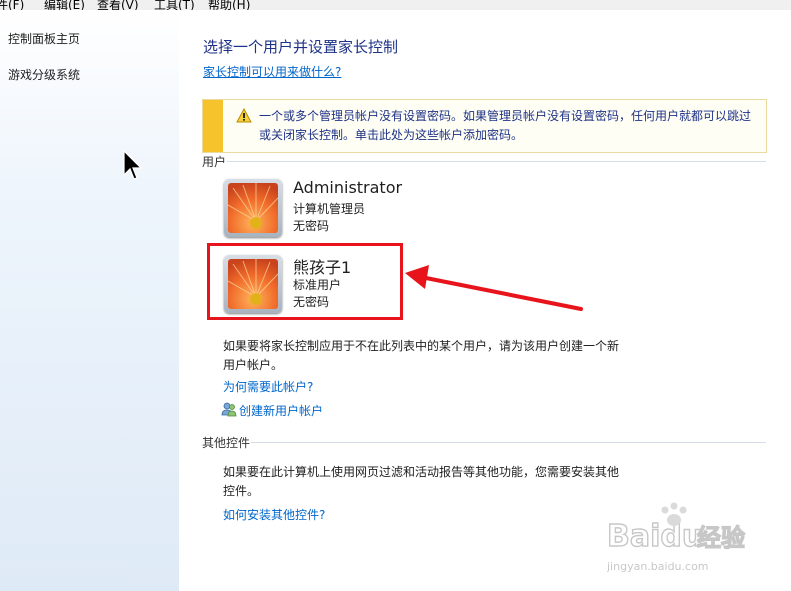  I want to click on menu-edit: 编辑(E), so click(64, 5).